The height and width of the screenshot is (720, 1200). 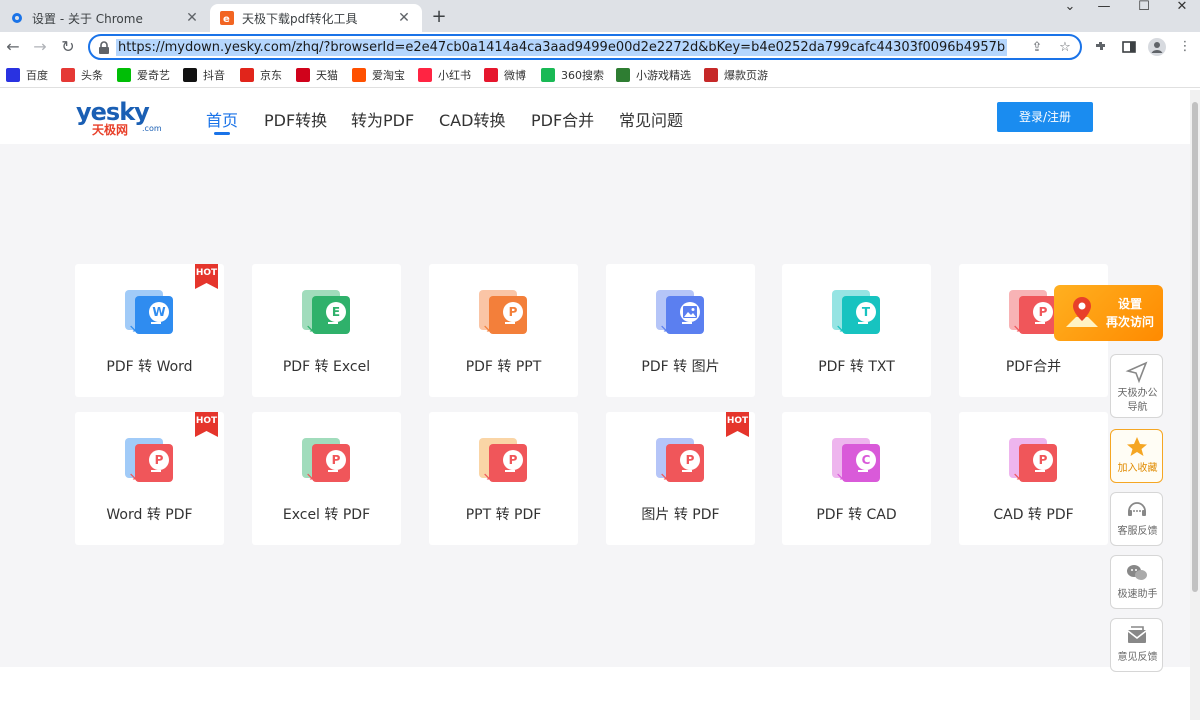 I want to click on revisit-promo: 设置 再次访问, so click(x=1108, y=313).